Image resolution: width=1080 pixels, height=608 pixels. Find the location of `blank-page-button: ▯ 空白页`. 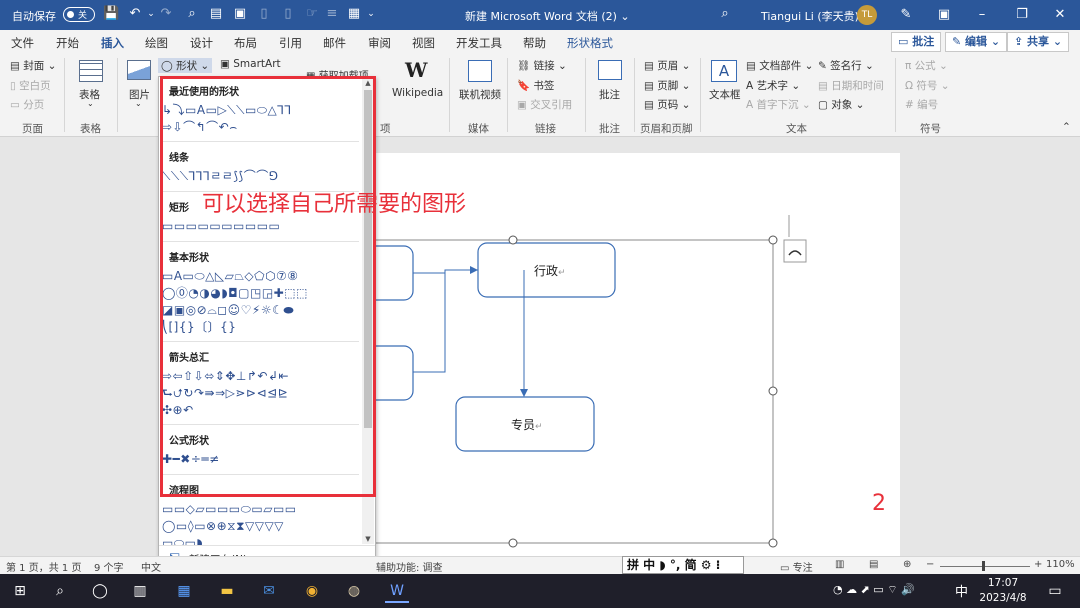

blank-page-button: ▯ 空白页 is located at coordinates (30, 85).